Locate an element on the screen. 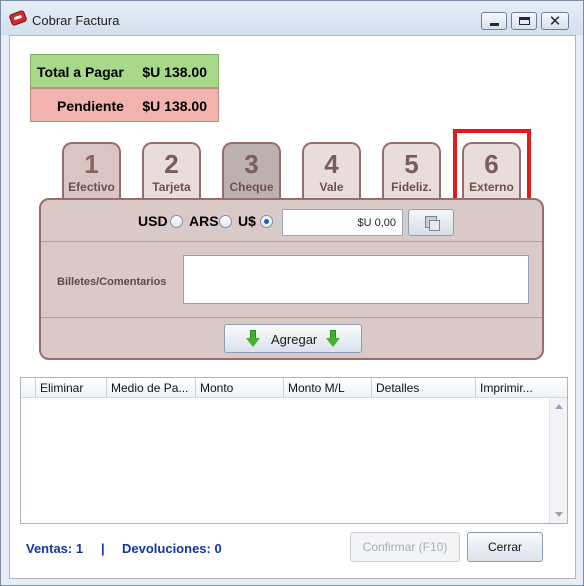 The image size is (584, 586). tab-number: 4 is located at coordinates (331, 164).